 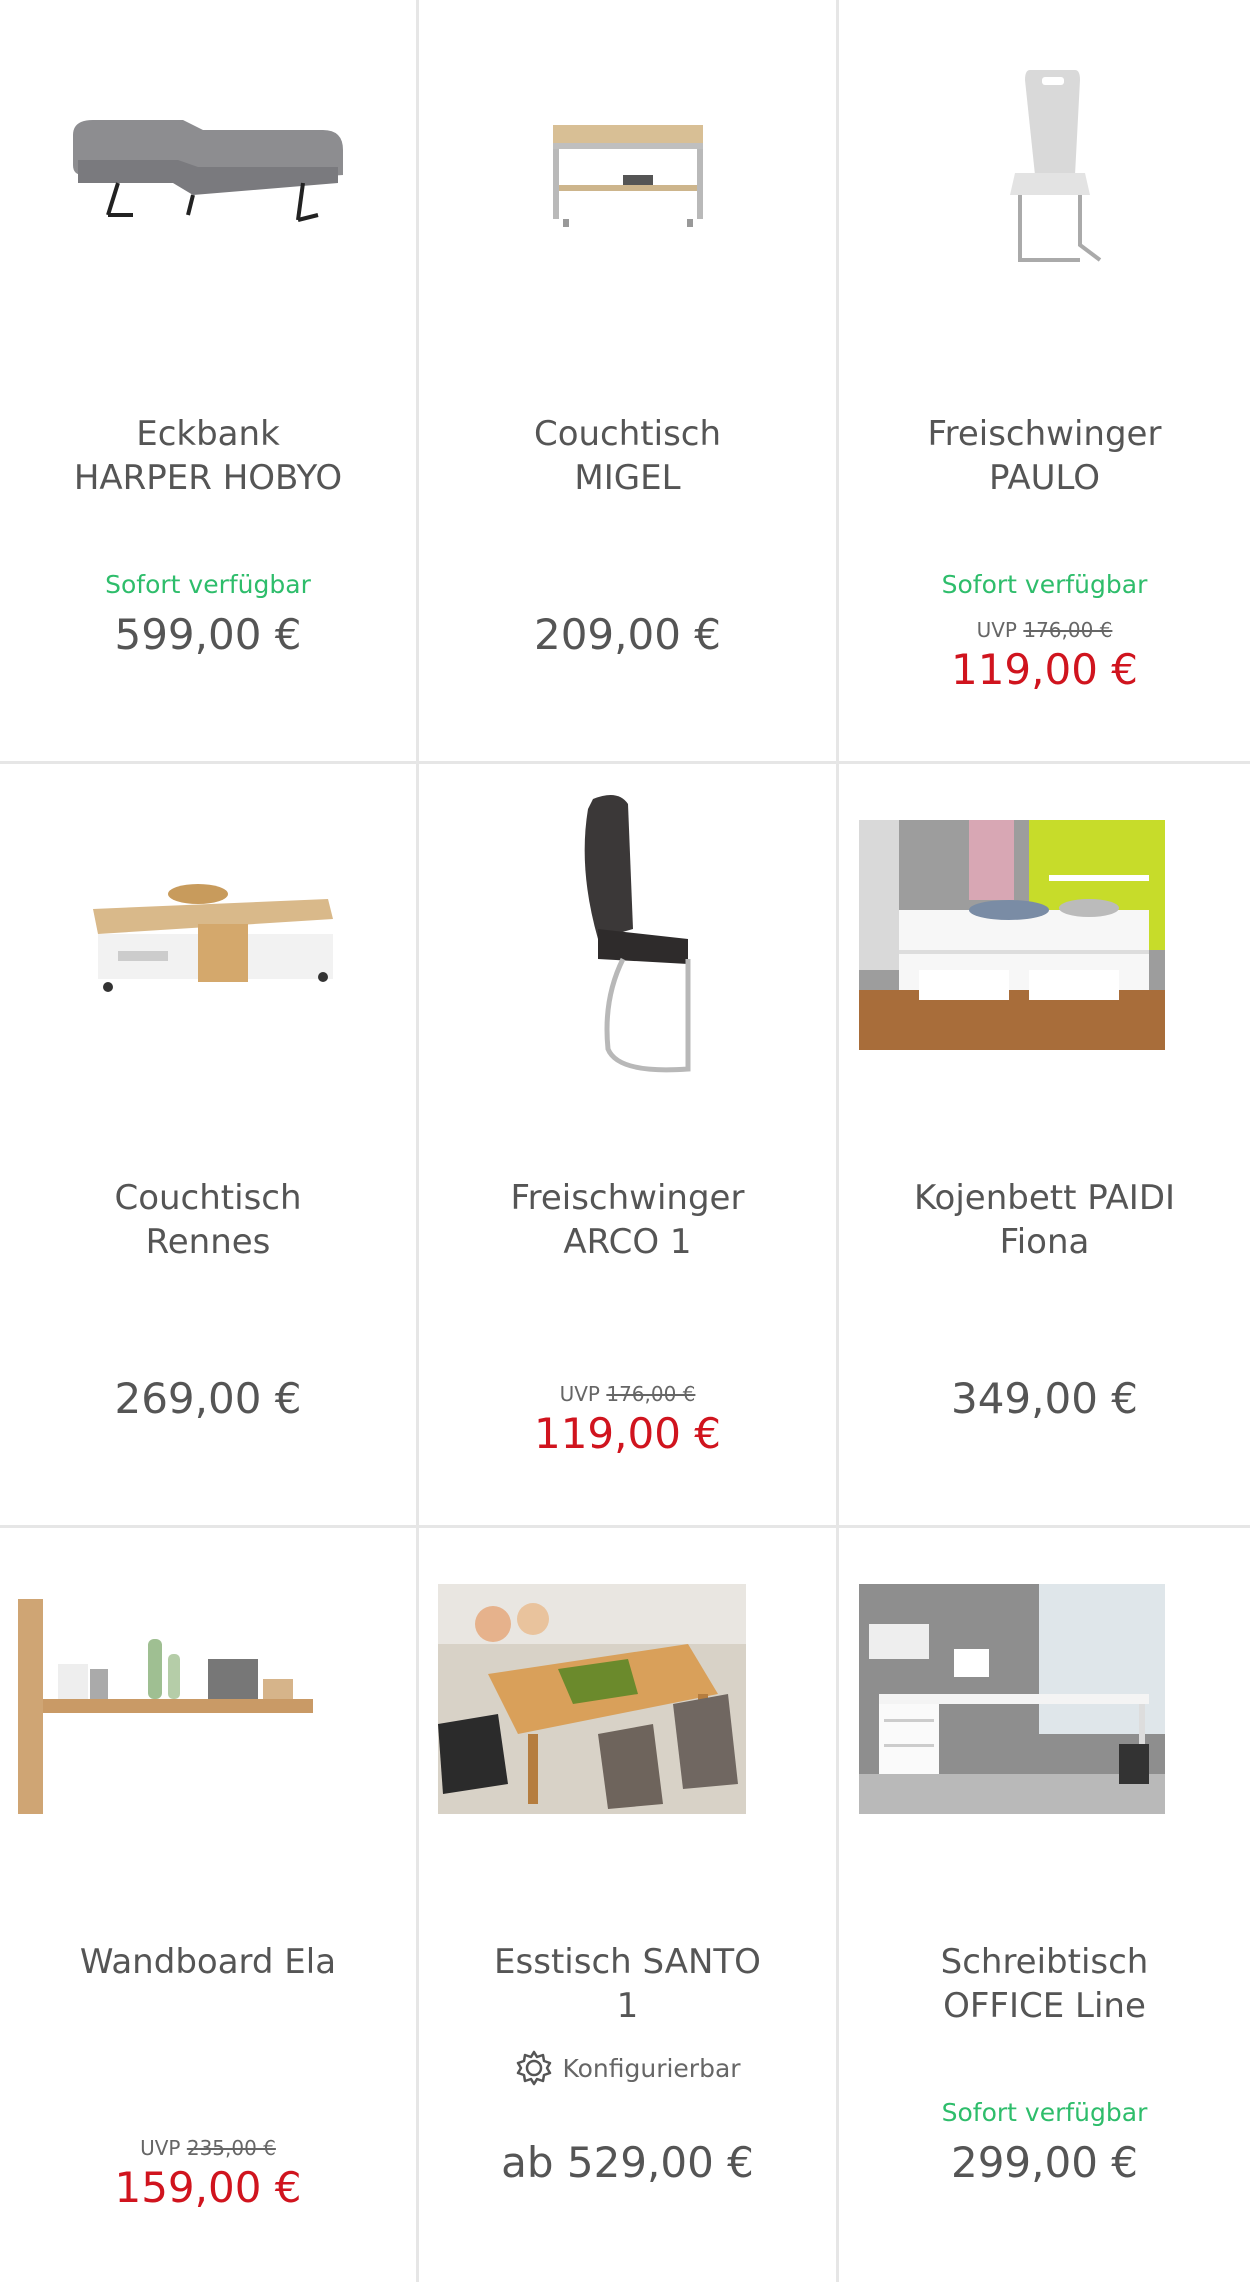 I want to click on product-title: Wandboard Ela, so click(x=208, y=1962).